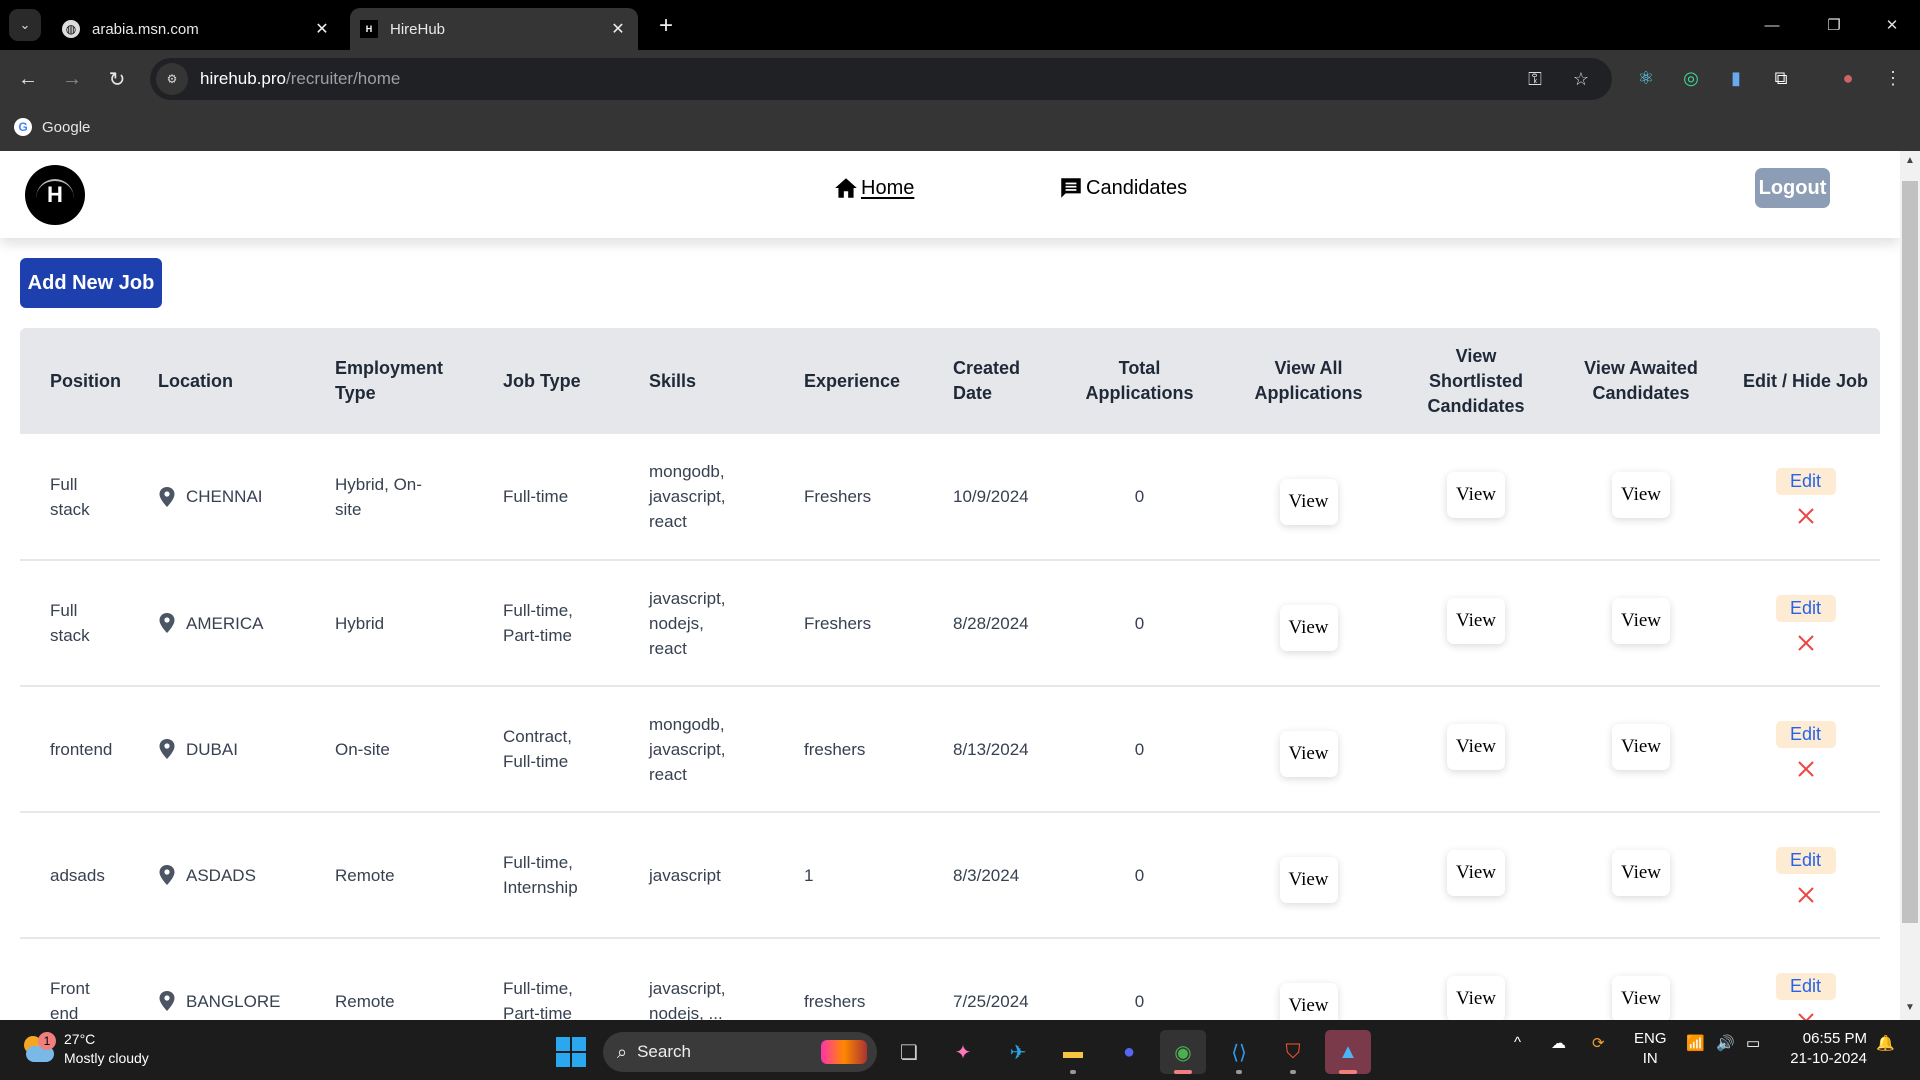 The height and width of the screenshot is (1080, 1920). I want to click on message-icon, so click(1071, 188).